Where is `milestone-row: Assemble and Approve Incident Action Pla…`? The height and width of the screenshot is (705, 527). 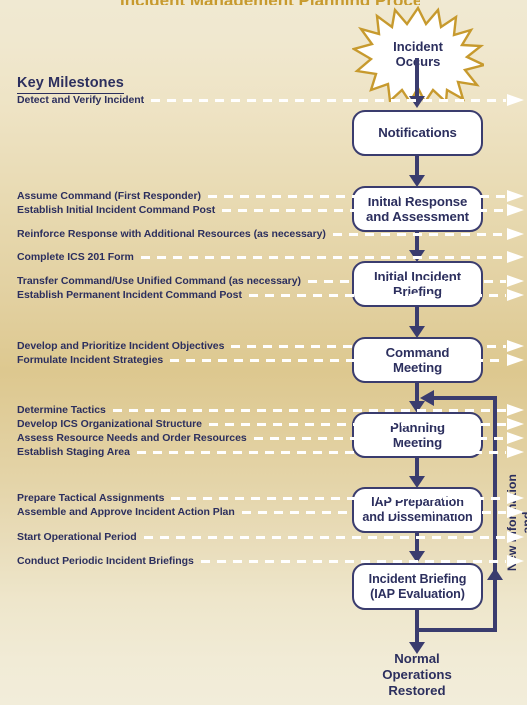
milestone-row: Assemble and Approve Incident Action Pla… is located at coordinates (272, 512).